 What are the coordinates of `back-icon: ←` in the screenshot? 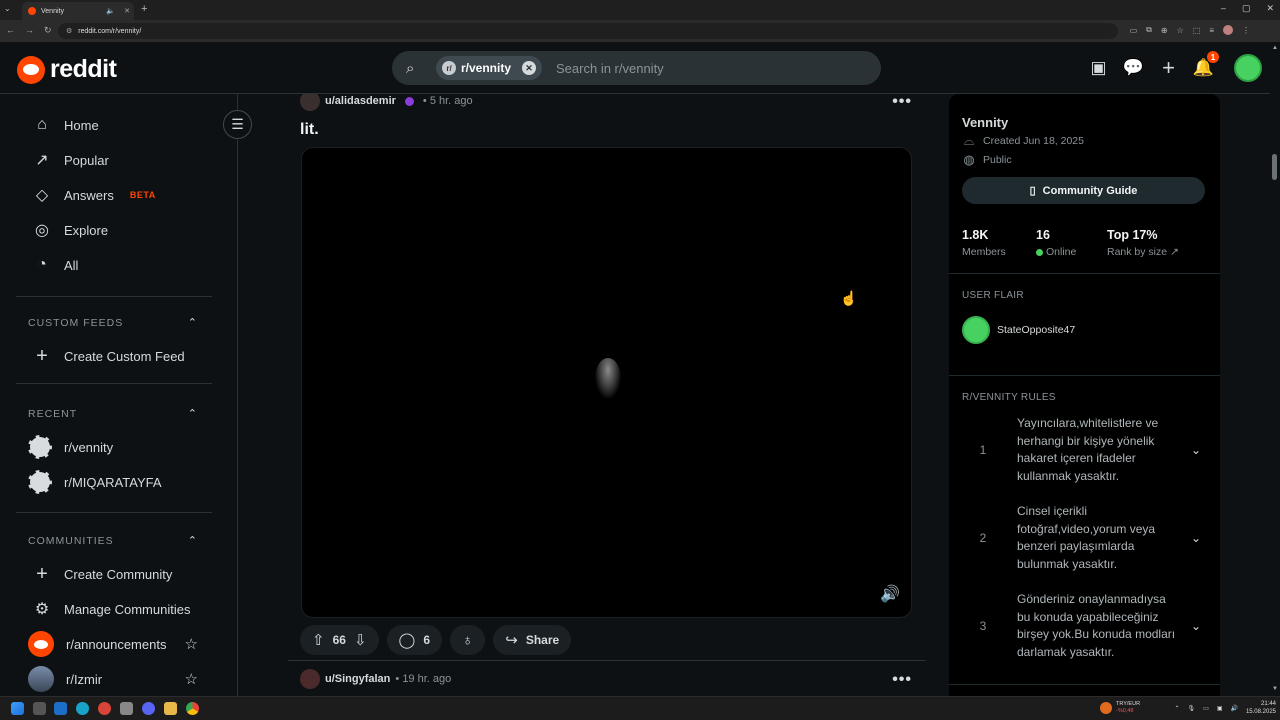 It's located at (10, 30).